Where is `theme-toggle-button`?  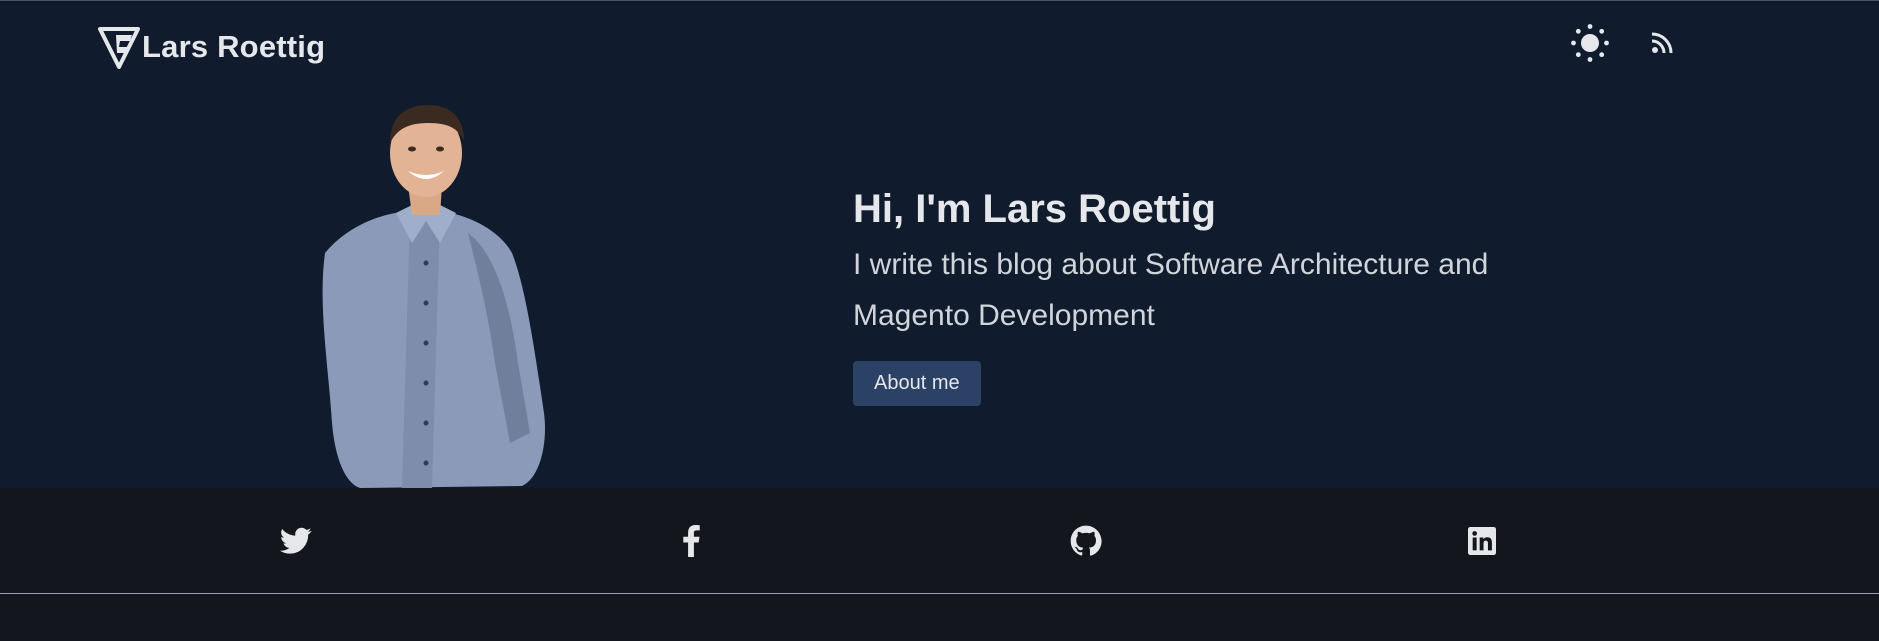
theme-toggle-button is located at coordinates (1590, 43).